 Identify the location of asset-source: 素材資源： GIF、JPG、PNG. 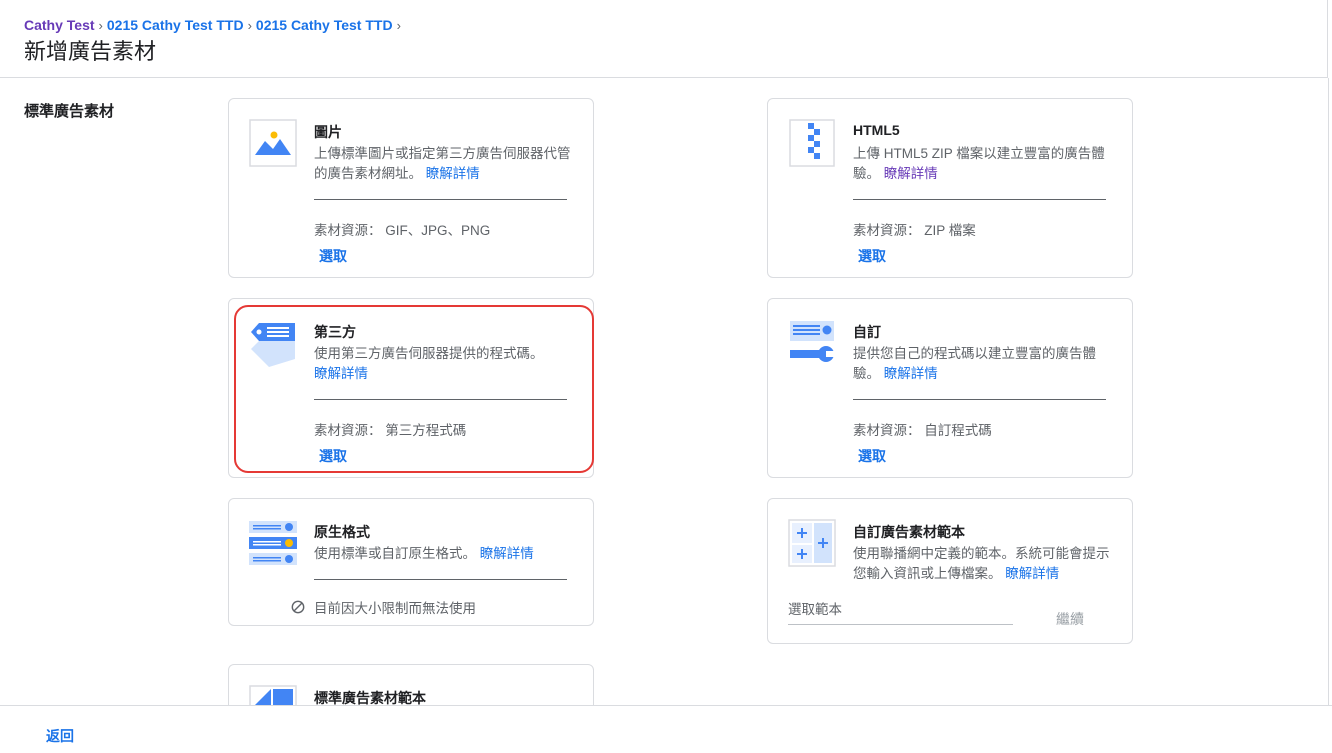
(402, 230).